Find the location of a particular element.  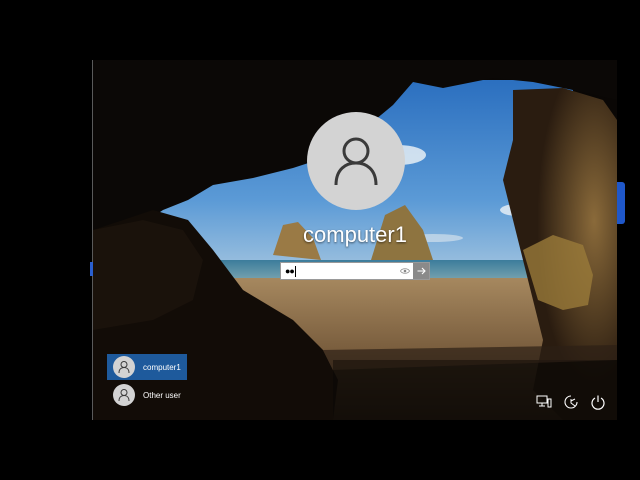

password-box: ●● is located at coordinates (355, 271).